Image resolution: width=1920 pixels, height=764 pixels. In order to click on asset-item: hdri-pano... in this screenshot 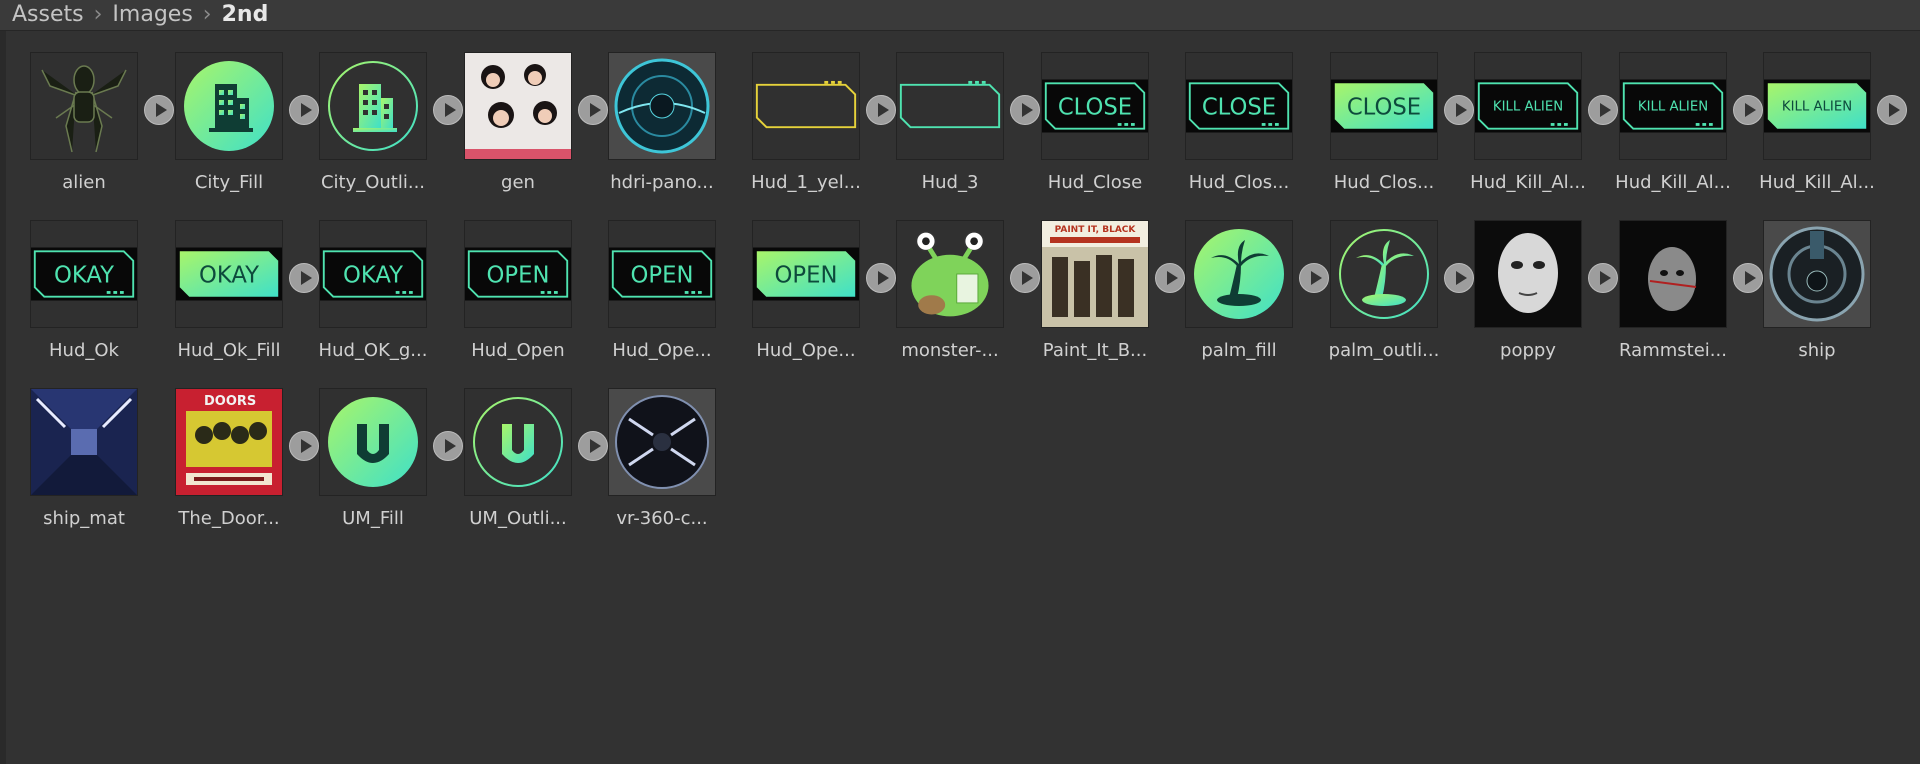, I will do `click(660, 127)`.